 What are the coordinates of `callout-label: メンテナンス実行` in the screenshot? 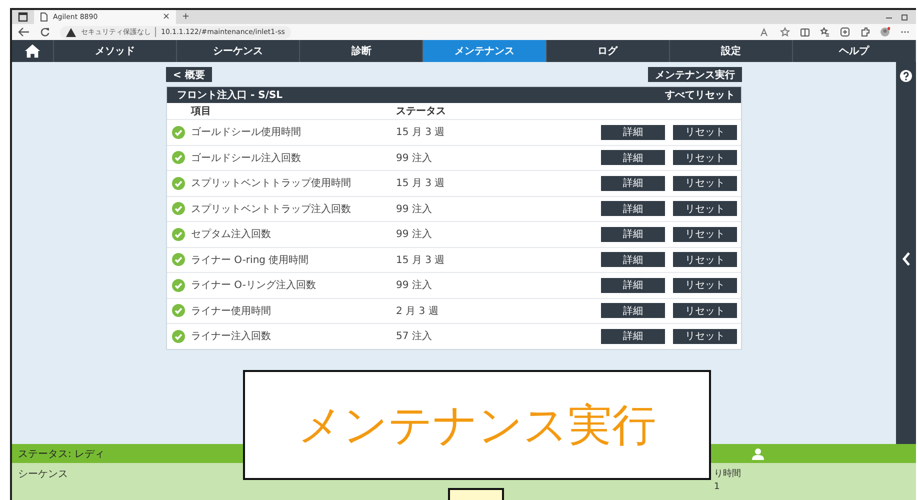 It's located at (477, 425).